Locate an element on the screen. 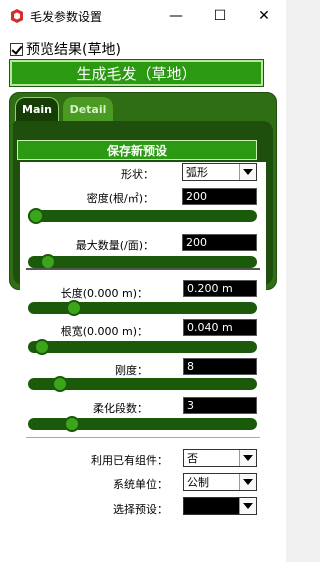 This screenshot has height=562, width=320. preview-label: 预览结果(草地) is located at coordinates (73, 50).